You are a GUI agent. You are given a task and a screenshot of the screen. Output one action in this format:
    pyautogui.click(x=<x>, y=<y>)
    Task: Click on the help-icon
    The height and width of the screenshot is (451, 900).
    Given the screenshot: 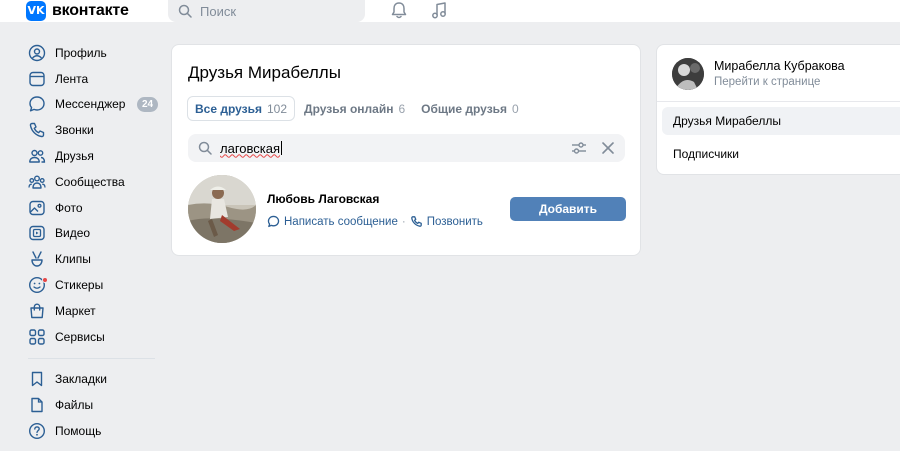 What is the action you would take?
    pyautogui.click(x=37, y=431)
    